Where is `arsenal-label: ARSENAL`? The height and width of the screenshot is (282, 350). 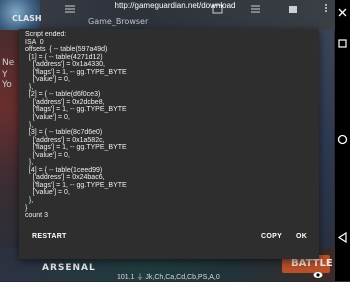 arsenal-label: ARSENAL is located at coordinates (69, 268).